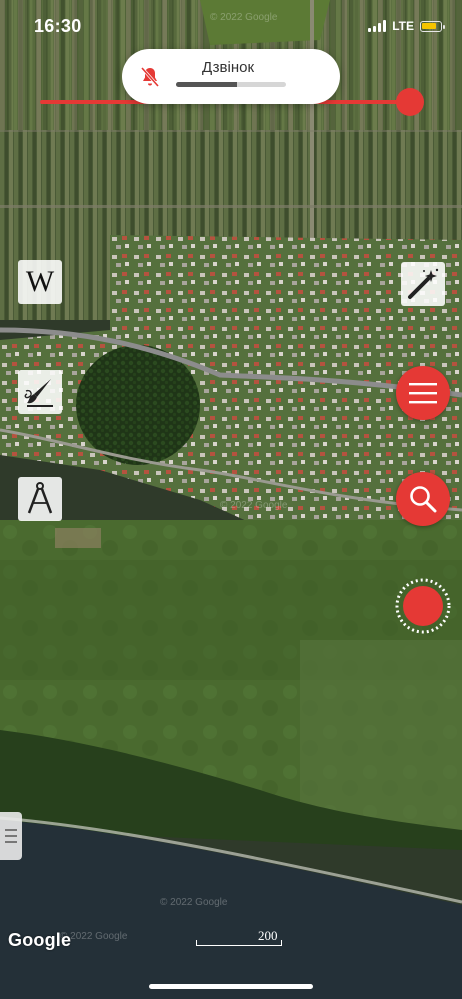  What do you see at coordinates (228, 67) in the screenshot?
I see `volume-label: Дзвінок` at bounding box center [228, 67].